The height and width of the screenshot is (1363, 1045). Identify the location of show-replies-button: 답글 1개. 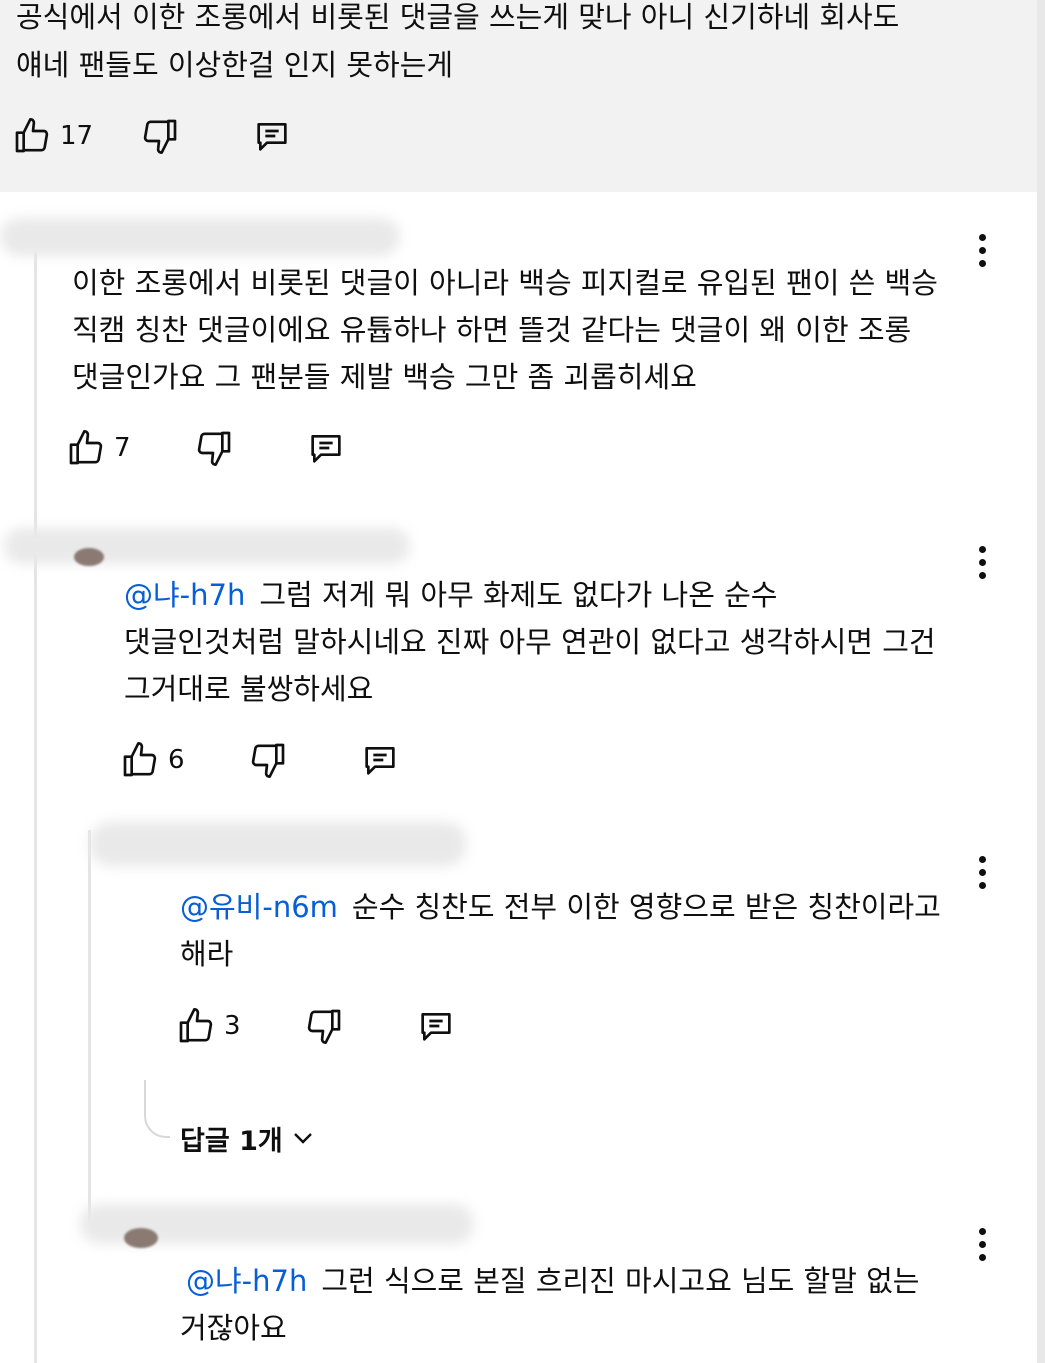
(247, 1138).